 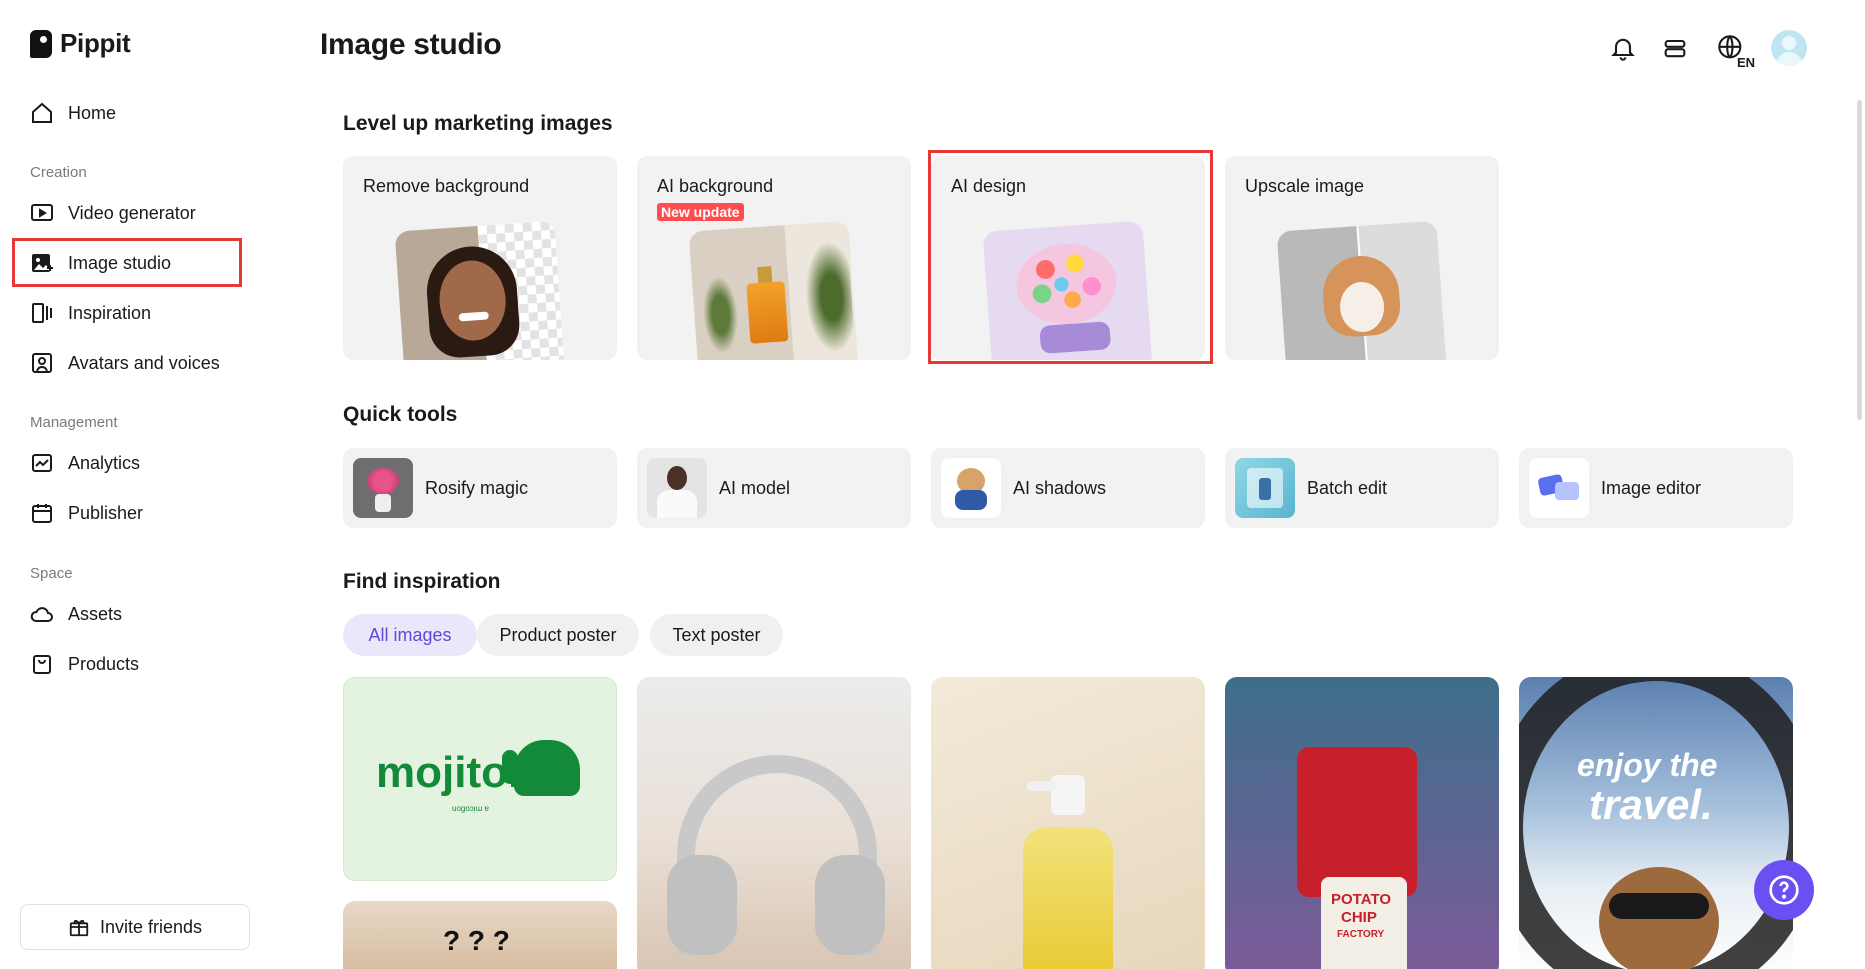 I want to click on gallery-card-travel: enjoy the travel., so click(x=1656, y=823).